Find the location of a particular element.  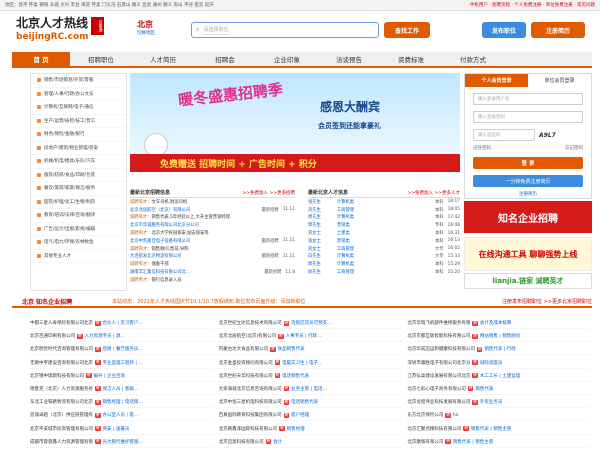

job-positions: 北京大学校园保安,励志保安等 is located at coordinates (179, 233).